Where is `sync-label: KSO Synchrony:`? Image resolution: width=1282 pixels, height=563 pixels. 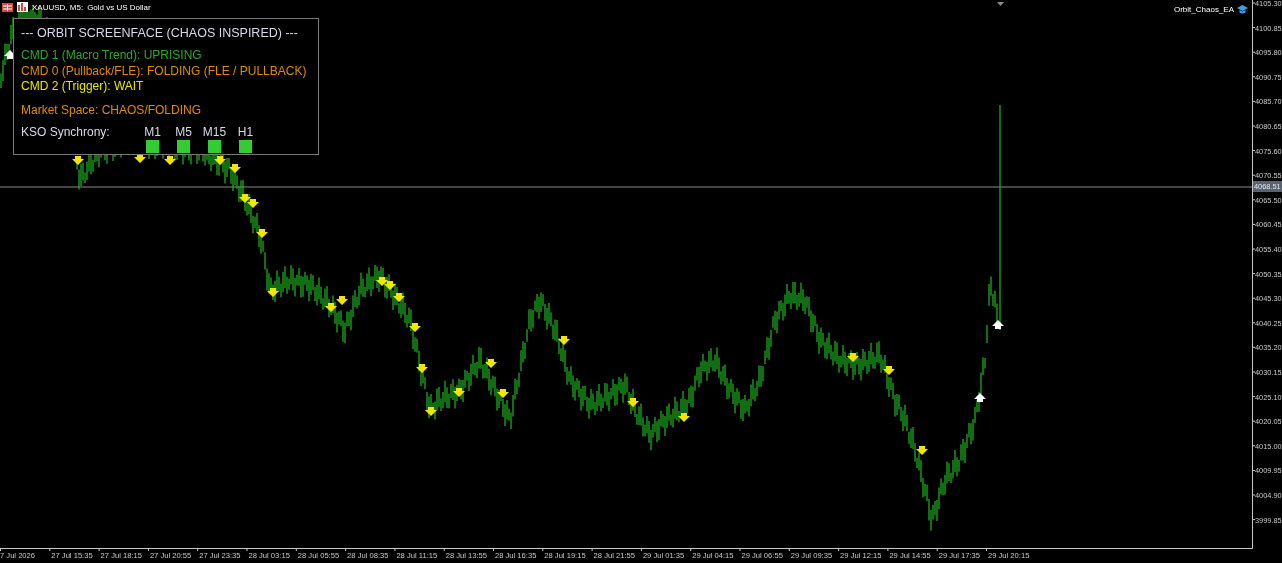
sync-label: KSO Synchrony: is located at coordinates (66, 131).